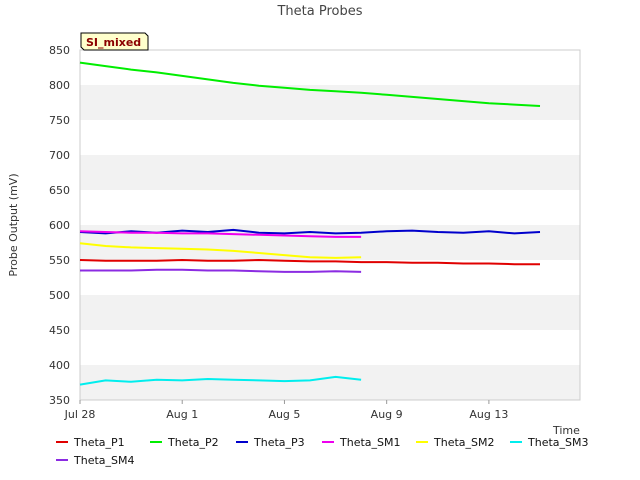  I want to click on legend-label: Theta_P2, so click(193, 442).